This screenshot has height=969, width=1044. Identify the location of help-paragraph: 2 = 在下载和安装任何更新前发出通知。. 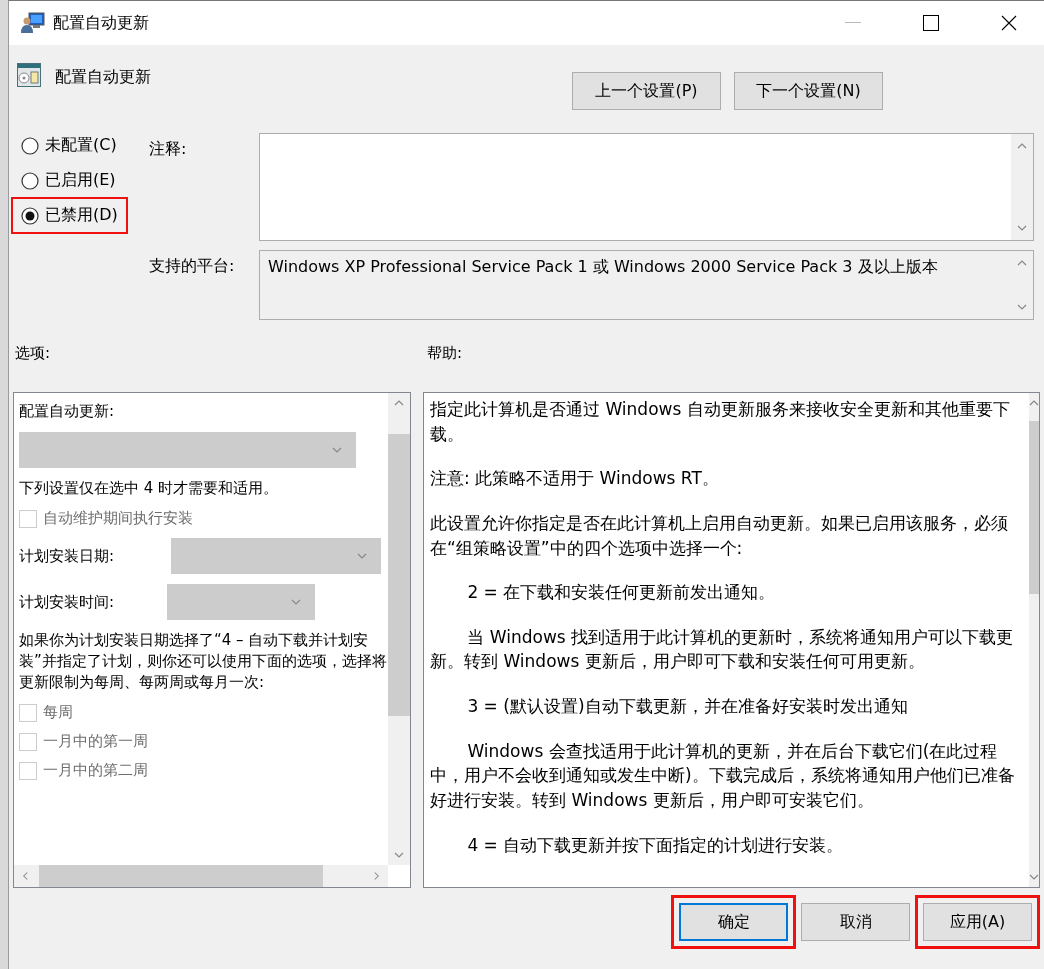
(621, 593).